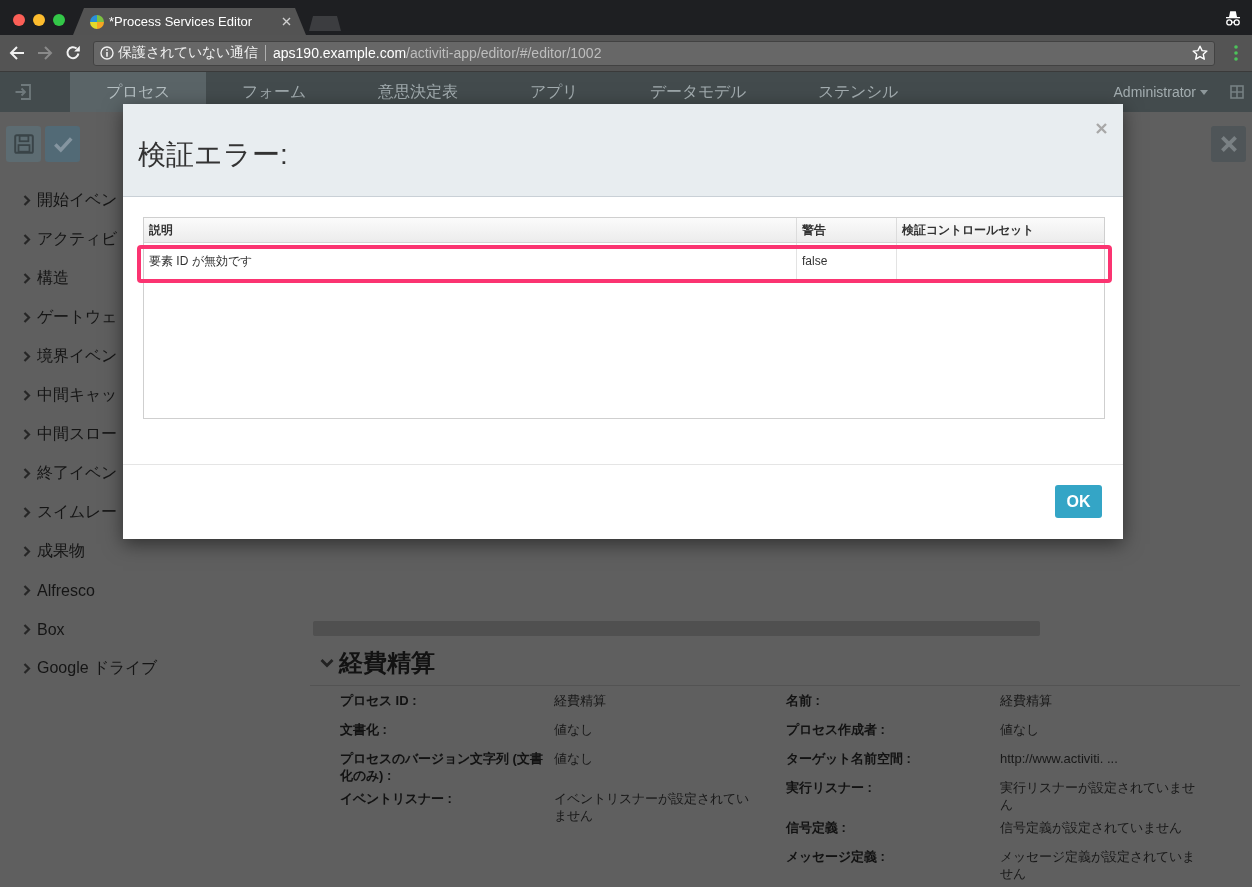 The width and height of the screenshot is (1252, 887). I want to click on left-arrow-icon, so click(17, 53).